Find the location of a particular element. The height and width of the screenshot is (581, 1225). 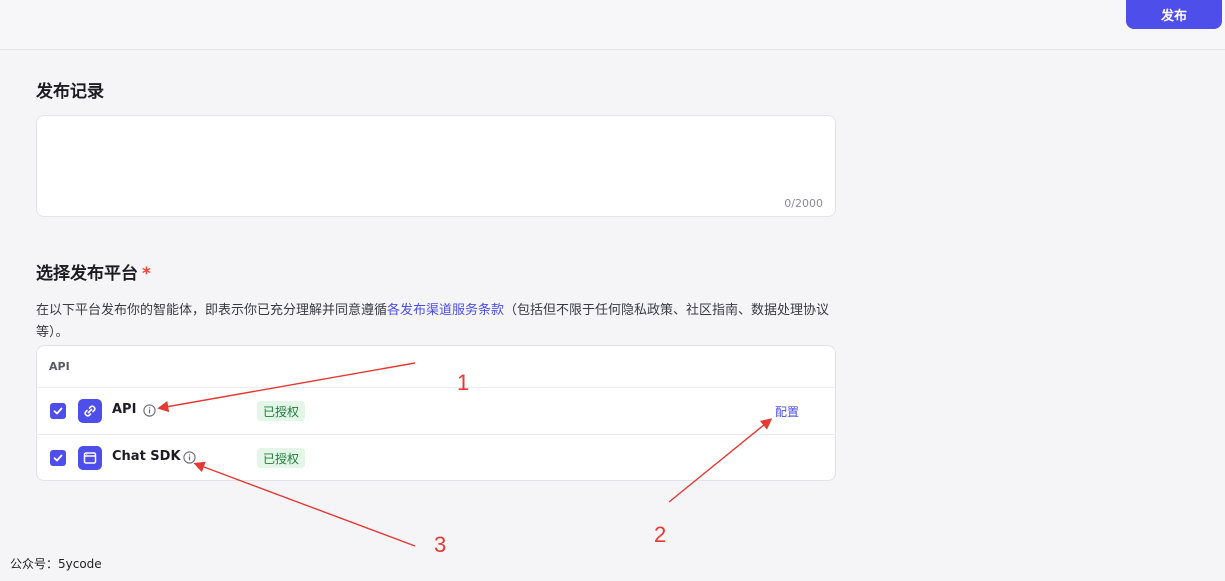

release-record-textarea: 0/2000 is located at coordinates (436, 166).